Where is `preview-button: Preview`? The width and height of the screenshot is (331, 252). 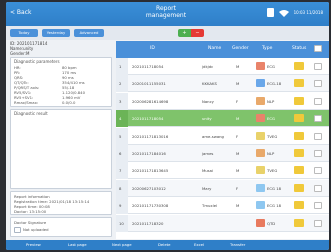 preview-button: Preview is located at coordinates (33, 245).